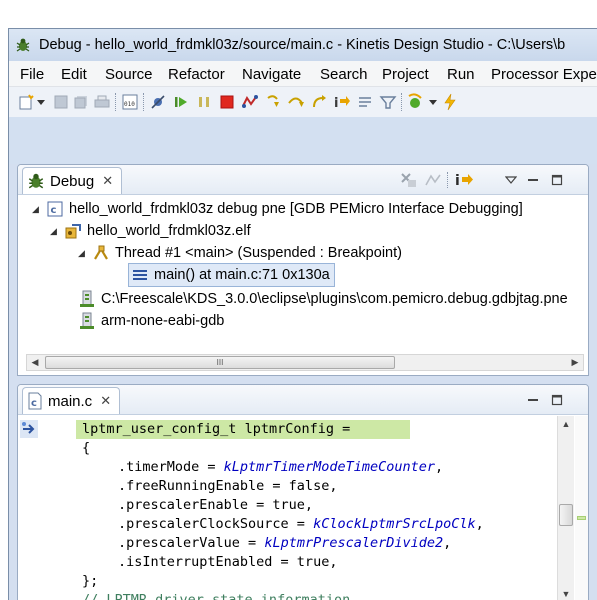 This screenshot has width=597, height=600. I want to click on tree-item-label: main() at main.c:71 0x130a, so click(242, 275).